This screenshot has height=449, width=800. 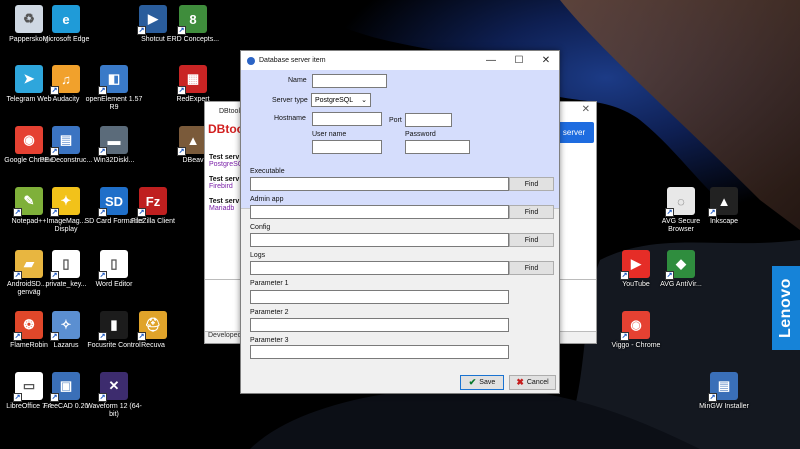 I want to click on logs-field, so click(x=379, y=268).